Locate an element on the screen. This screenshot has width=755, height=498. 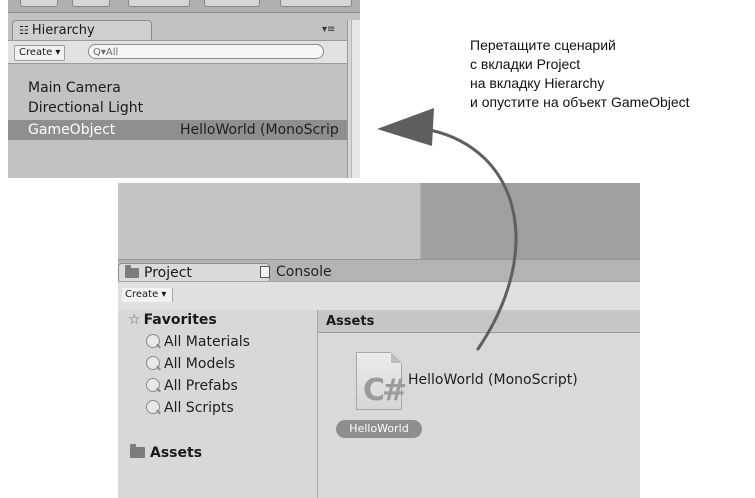
drag-arrow-curve is located at coordinates (473, 239).